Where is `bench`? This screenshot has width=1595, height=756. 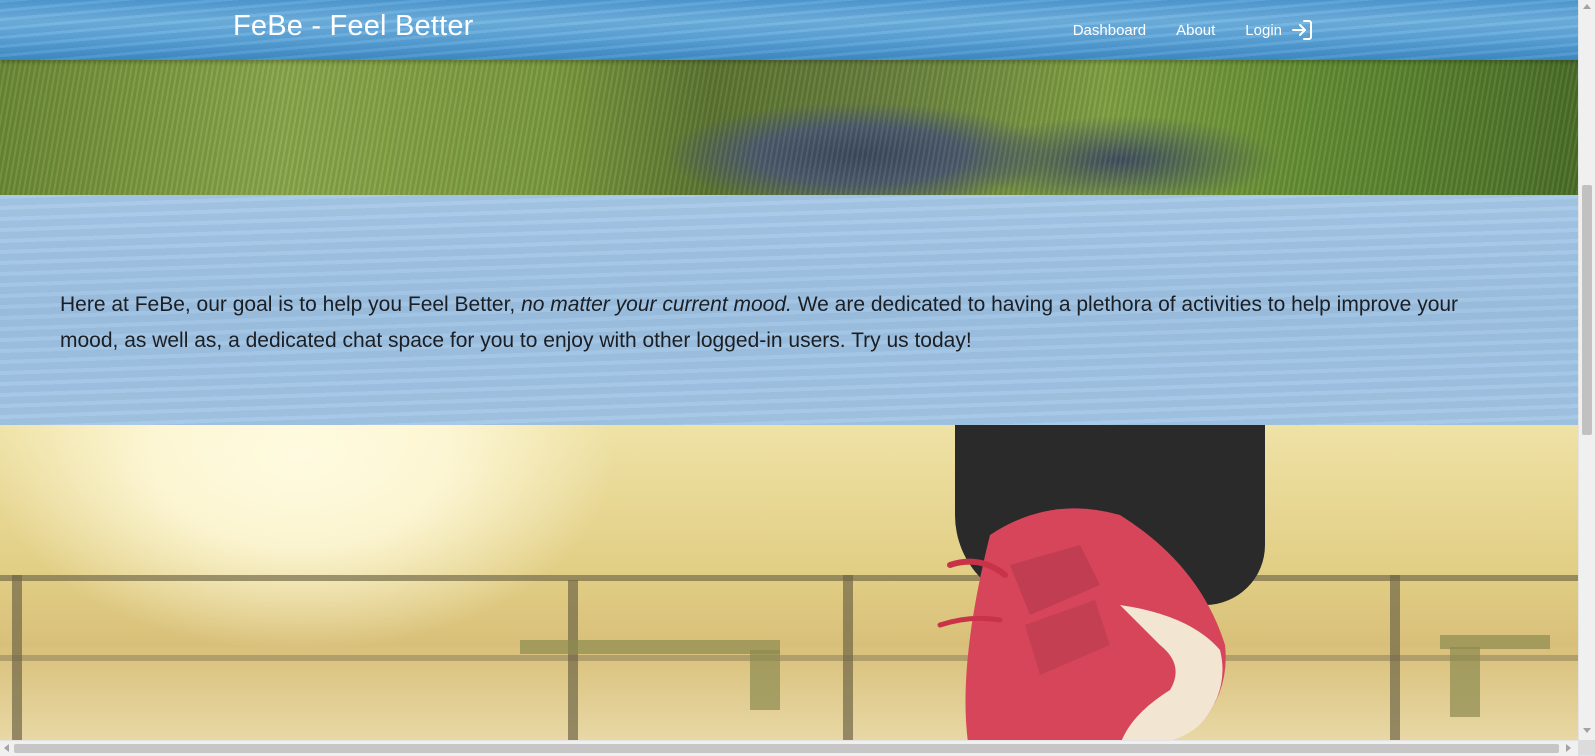
bench is located at coordinates (650, 647).